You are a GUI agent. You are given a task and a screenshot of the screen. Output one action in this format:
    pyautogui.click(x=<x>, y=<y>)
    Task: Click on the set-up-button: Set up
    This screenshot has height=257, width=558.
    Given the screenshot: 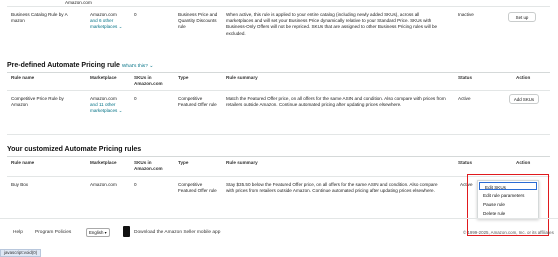 What is the action you would take?
    pyautogui.click(x=522, y=17)
    